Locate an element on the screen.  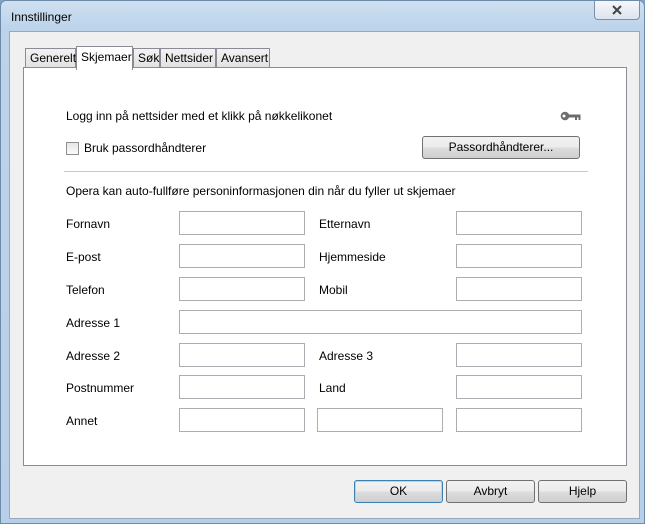
email-field is located at coordinates (242, 256).